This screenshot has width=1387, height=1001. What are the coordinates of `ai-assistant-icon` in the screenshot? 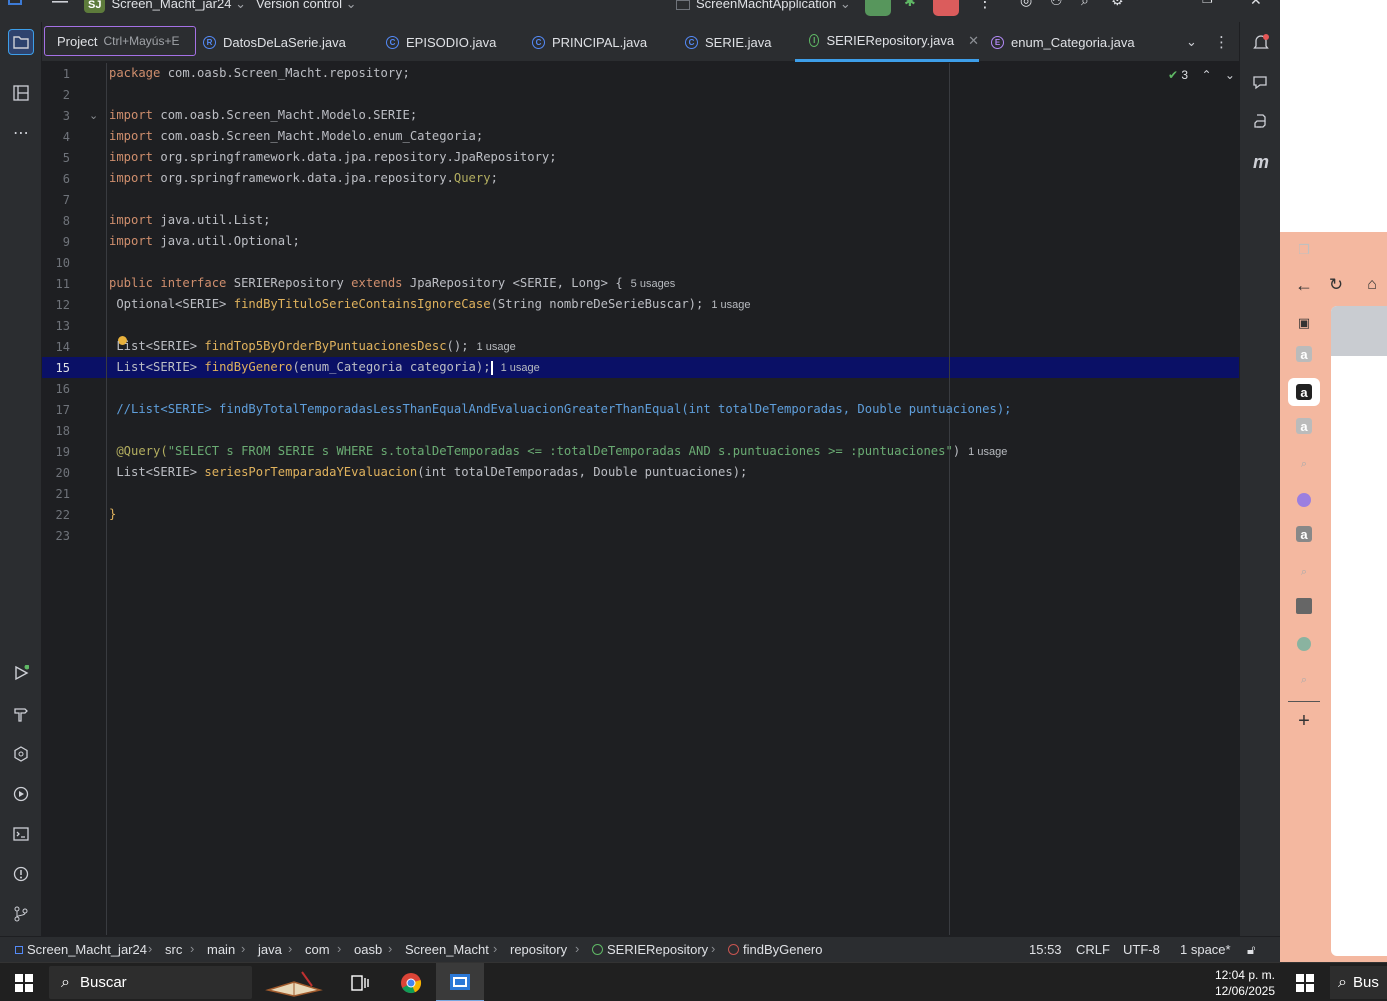 It's located at (1261, 83).